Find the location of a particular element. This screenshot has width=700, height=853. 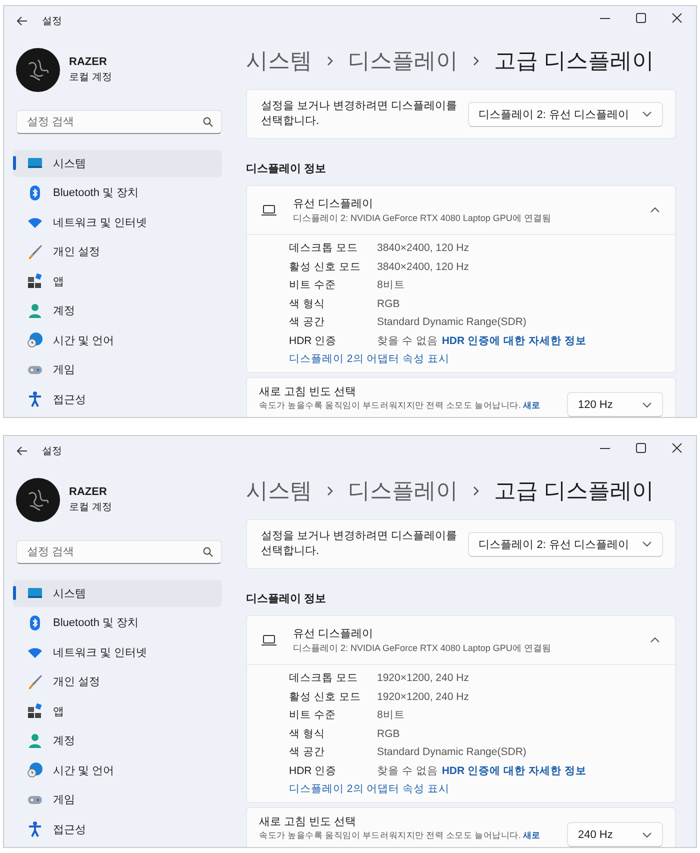

info-label: 색 공간 is located at coordinates (307, 752).